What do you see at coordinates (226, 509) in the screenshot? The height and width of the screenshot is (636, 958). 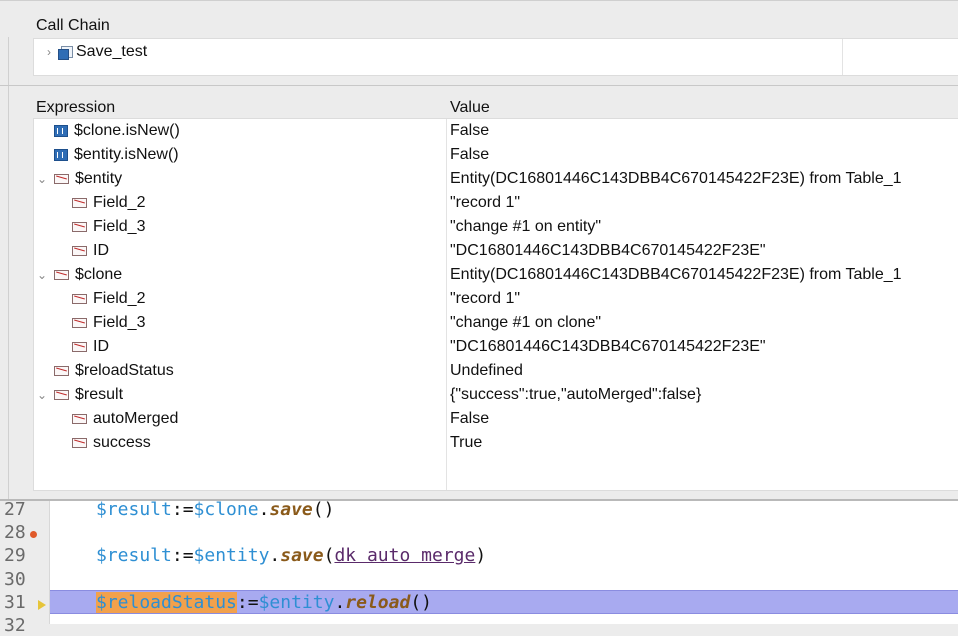 I see `code-token: $clone` at bounding box center [226, 509].